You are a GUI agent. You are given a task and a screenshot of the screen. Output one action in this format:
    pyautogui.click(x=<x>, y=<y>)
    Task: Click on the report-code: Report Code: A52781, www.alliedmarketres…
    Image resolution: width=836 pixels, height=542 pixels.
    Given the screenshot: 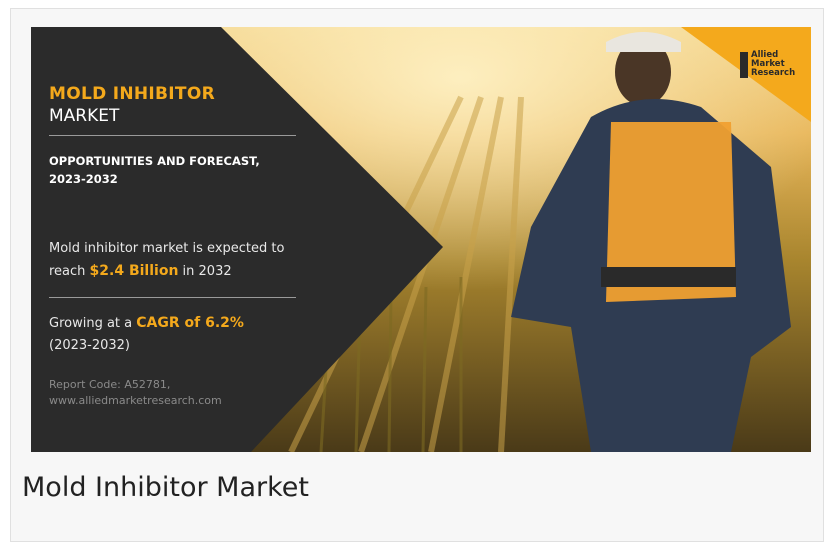 What is the action you would take?
    pyautogui.click(x=179, y=393)
    